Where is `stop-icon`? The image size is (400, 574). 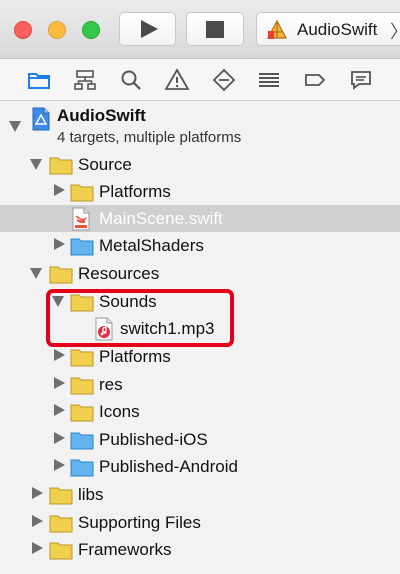
stop-icon is located at coordinates (215, 29).